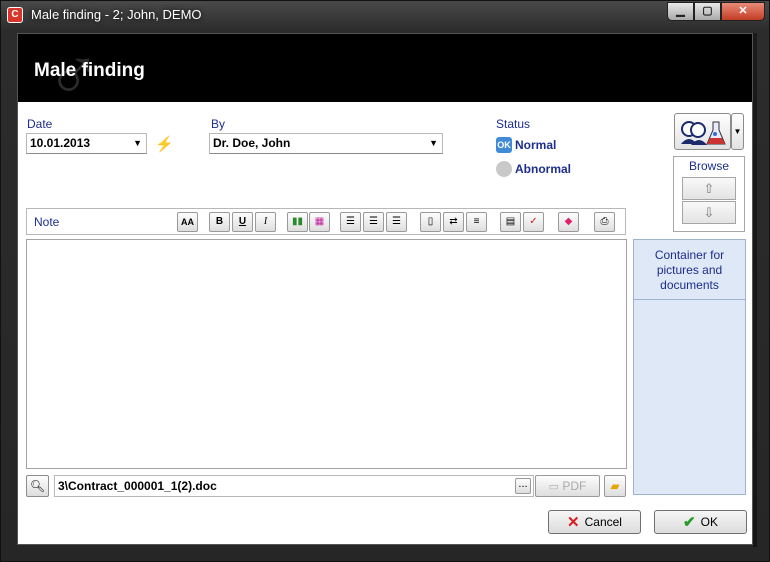 This screenshot has height=562, width=770. What do you see at coordinates (294, 486) in the screenshot?
I see `file-path-field: 3\Contract_000001_1(2).doc` at bounding box center [294, 486].